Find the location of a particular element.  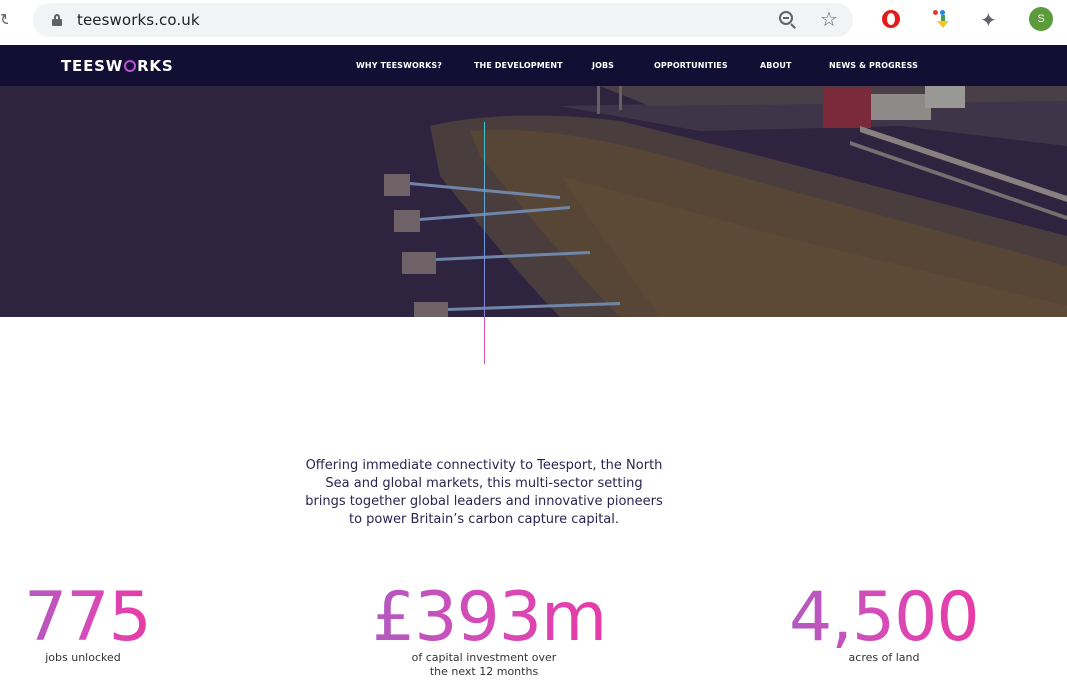

nav-item-news-progress: NEWS & PROGRESS is located at coordinates (873, 65).